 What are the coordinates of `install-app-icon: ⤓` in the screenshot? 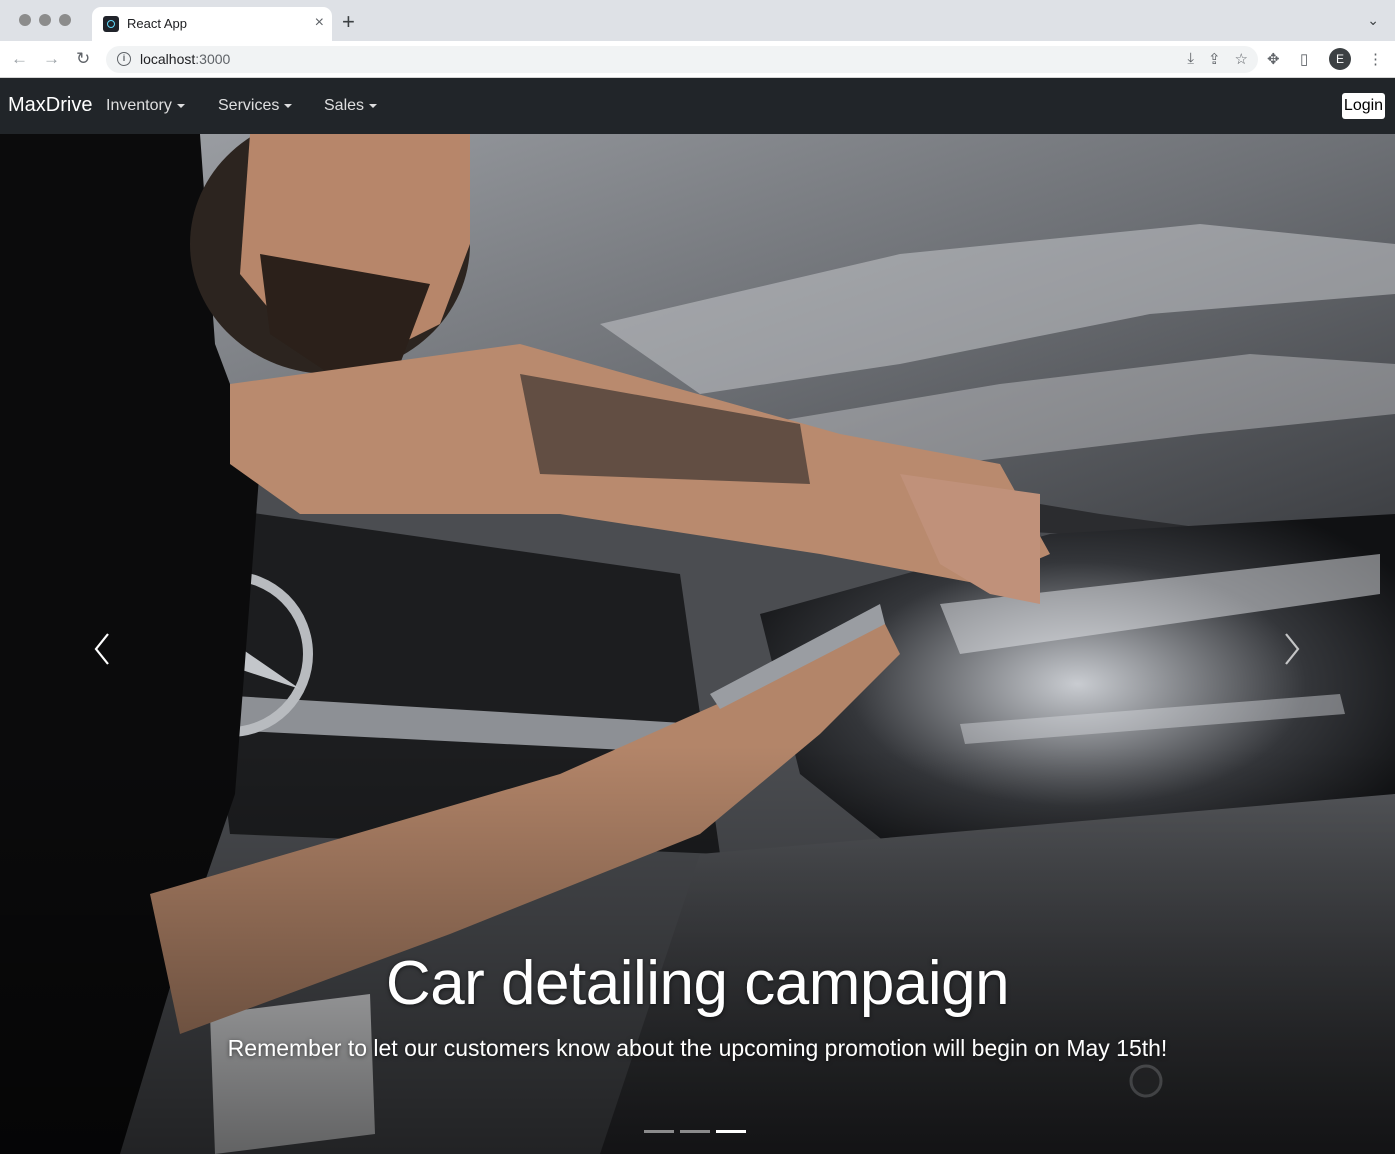 It's located at (1190, 59).